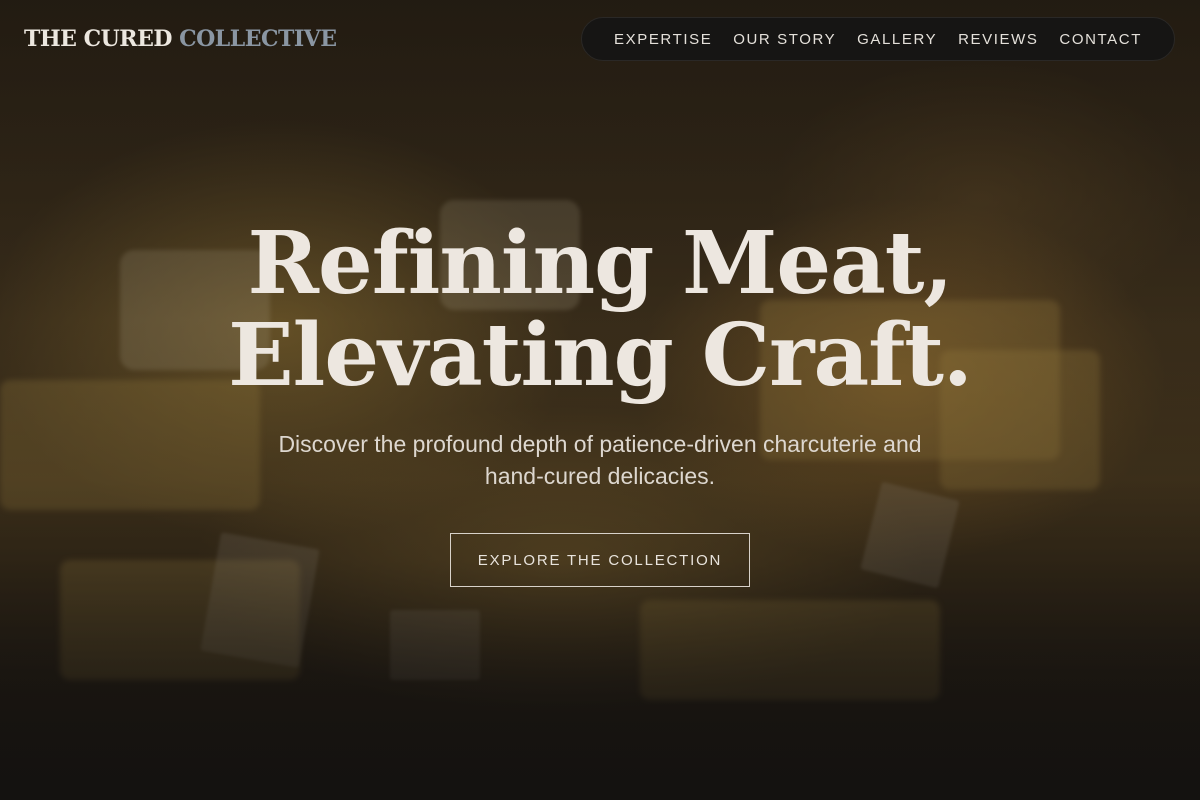 The width and height of the screenshot is (1200, 800). Describe the element at coordinates (784, 39) in the screenshot. I see `nav-link-our-story: OUR STORY` at that location.